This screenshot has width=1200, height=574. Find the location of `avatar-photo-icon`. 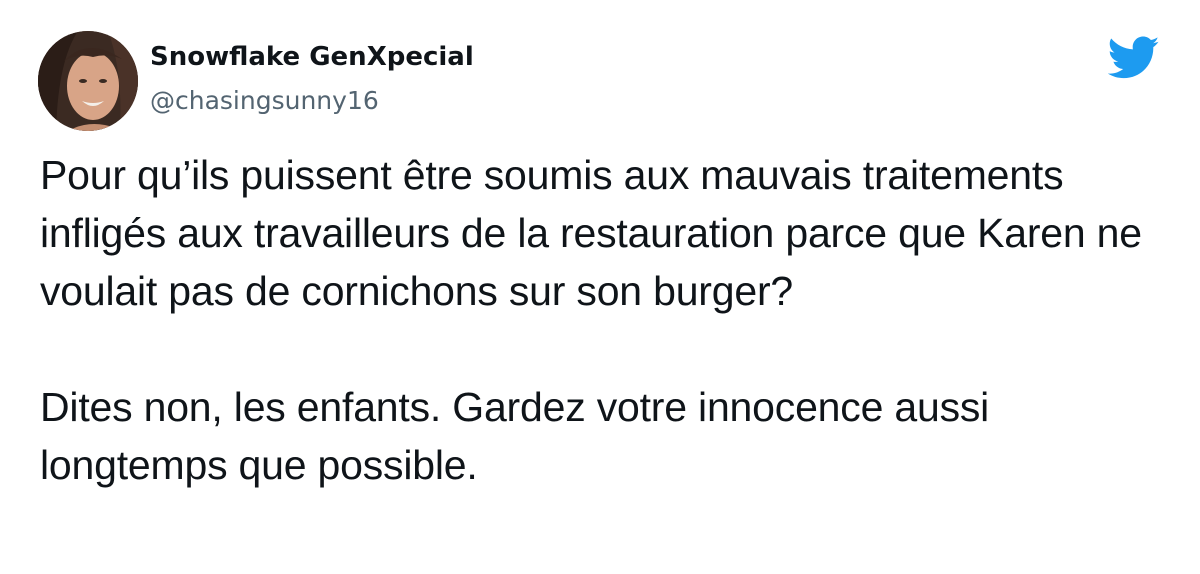

avatar-photo-icon is located at coordinates (88, 81).